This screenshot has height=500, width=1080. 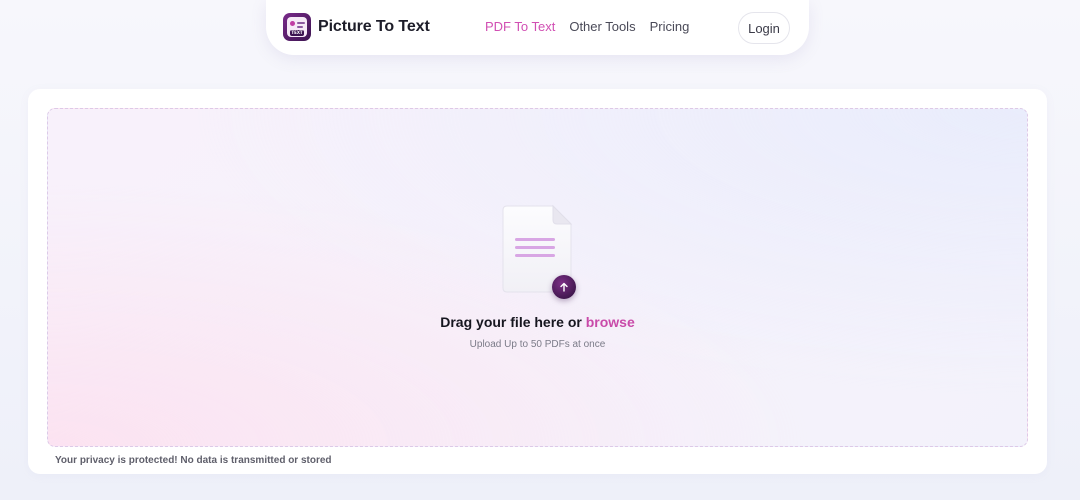 I want to click on browse-link: browse, so click(x=610, y=322).